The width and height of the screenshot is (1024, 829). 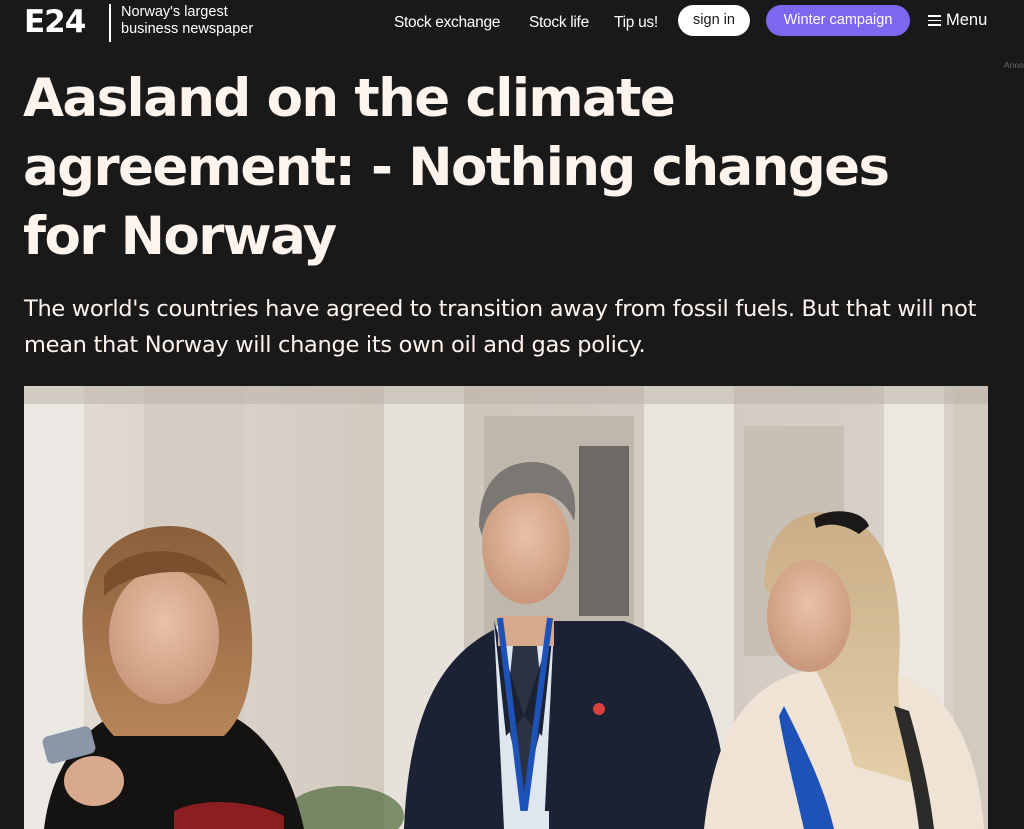 What do you see at coordinates (559, 23) in the screenshot?
I see `nav-stock-life: Stock life` at bounding box center [559, 23].